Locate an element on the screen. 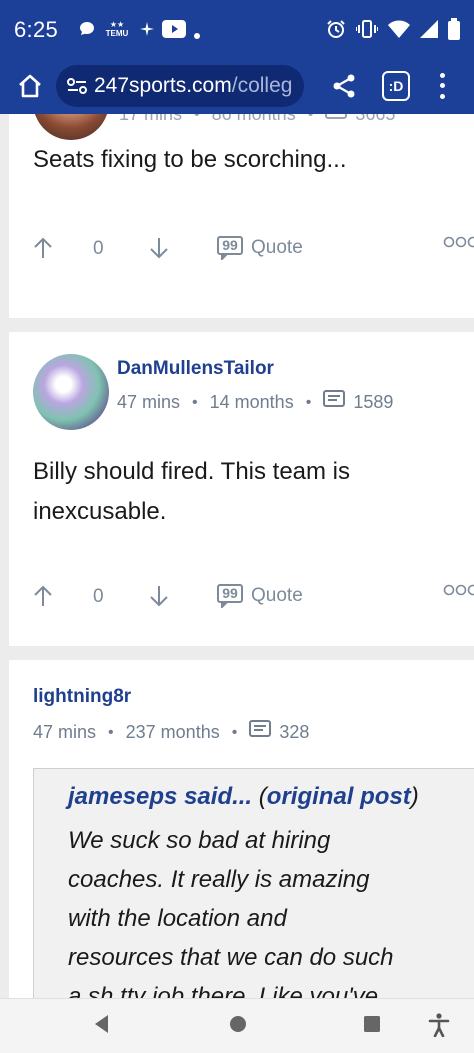 The height and width of the screenshot is (1053, 474). back-triangle-icon is located at coordinates (101, 1026).